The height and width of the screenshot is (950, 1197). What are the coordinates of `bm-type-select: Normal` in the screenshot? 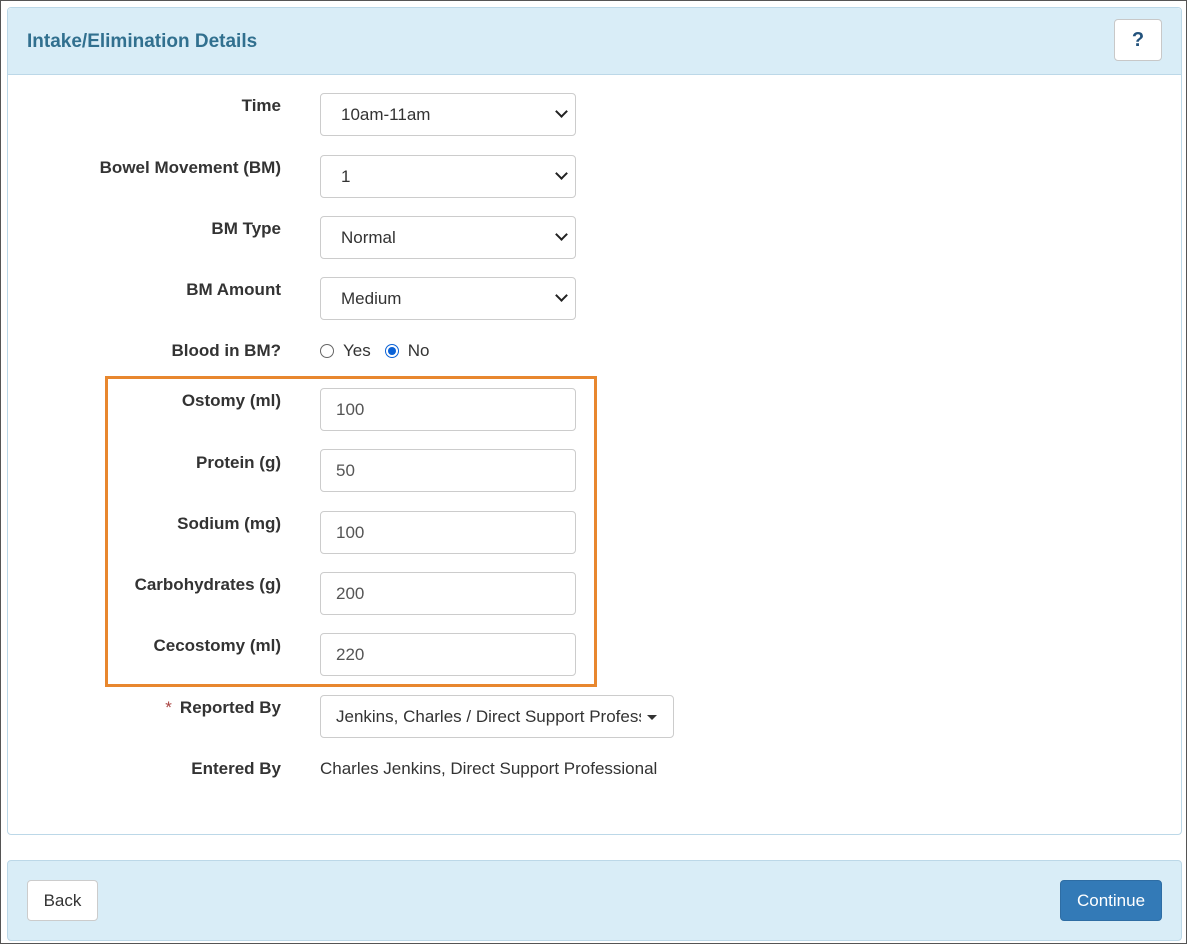 It's located at (448, 237).